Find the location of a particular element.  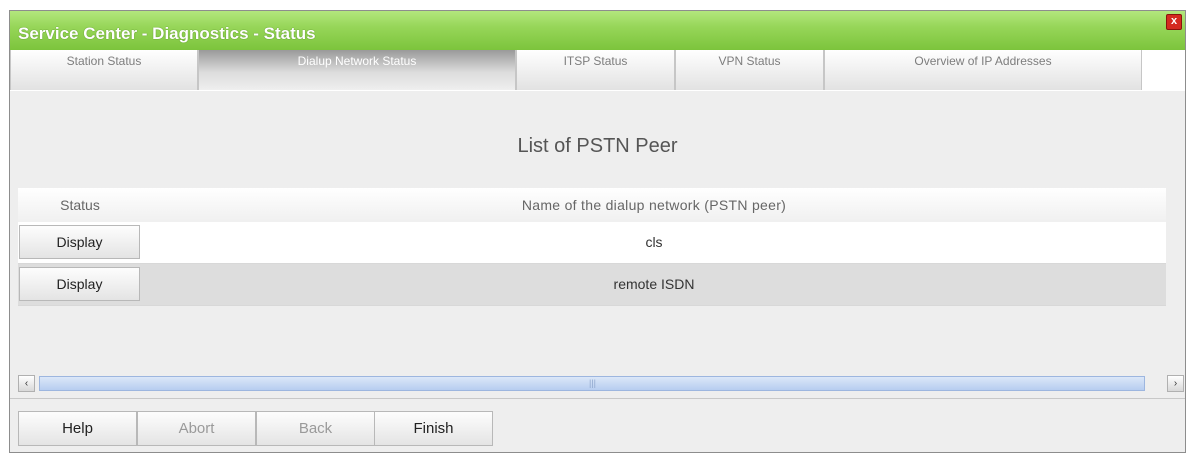

page-heading: List of PSTN Peer is located at coordinates (597, 146).